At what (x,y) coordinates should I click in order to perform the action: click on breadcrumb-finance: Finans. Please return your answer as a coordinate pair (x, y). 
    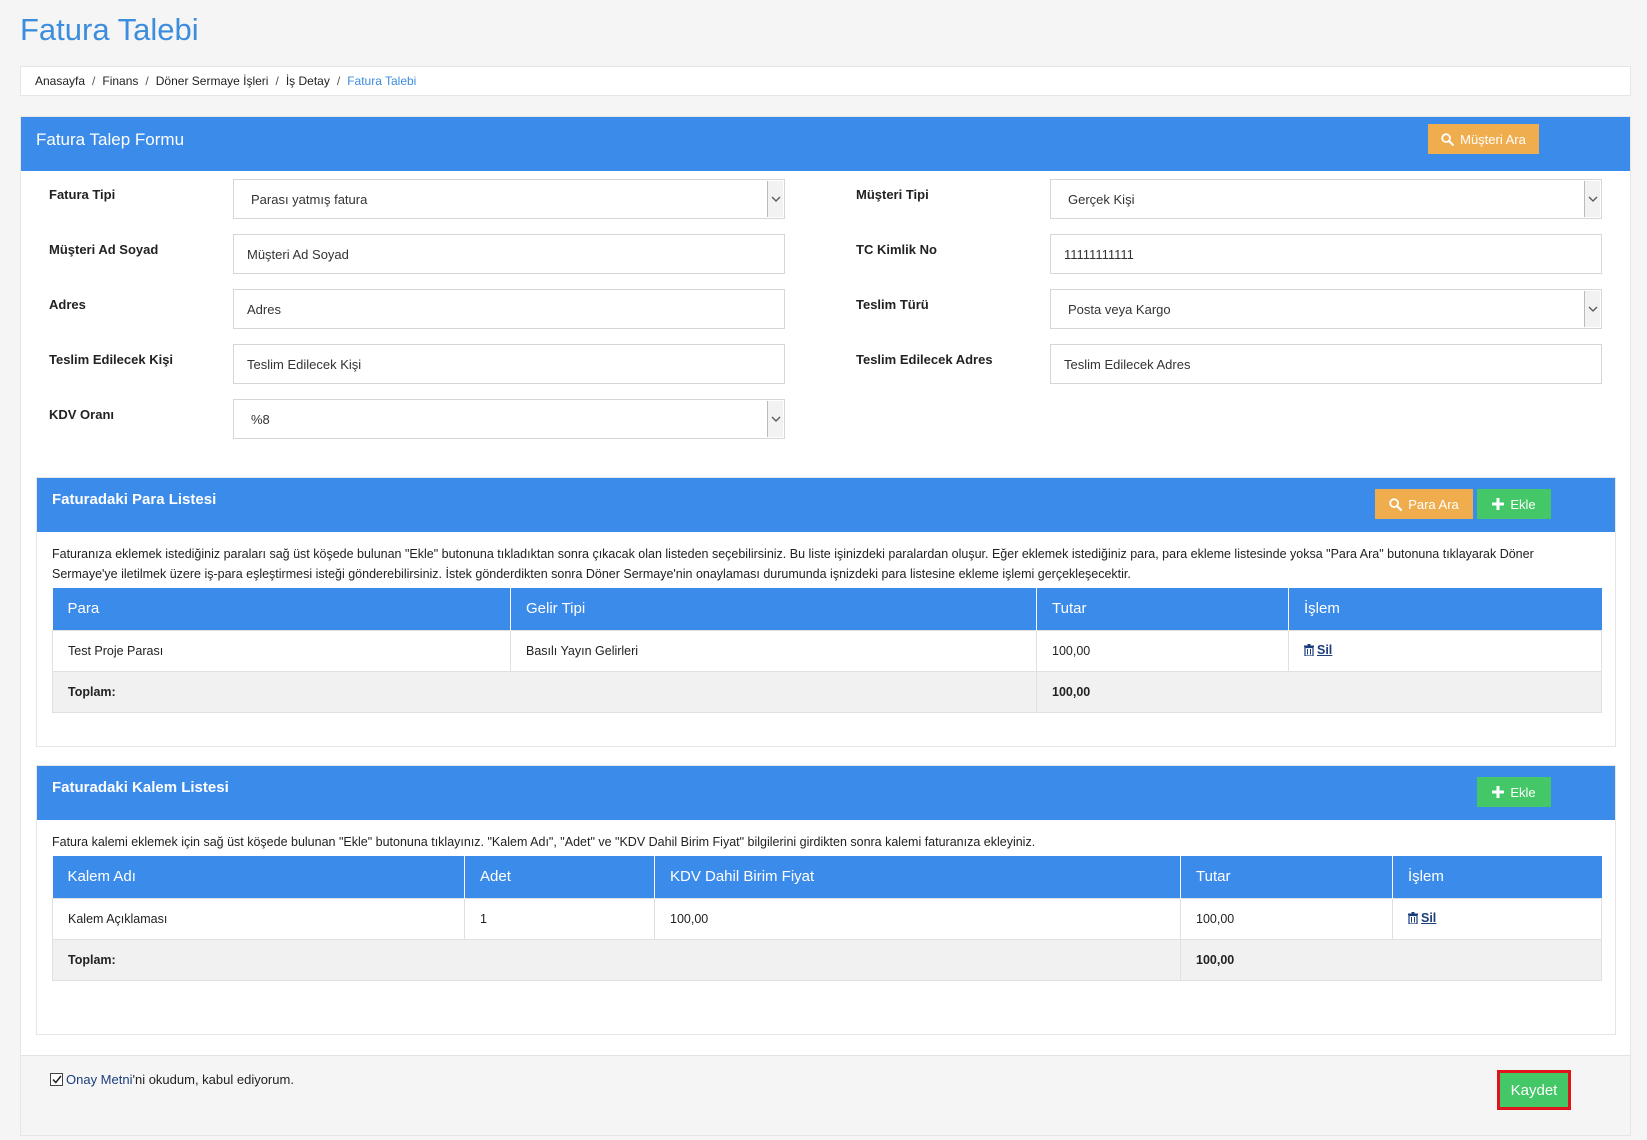
    Looking at the image, I should click on (120, 81).